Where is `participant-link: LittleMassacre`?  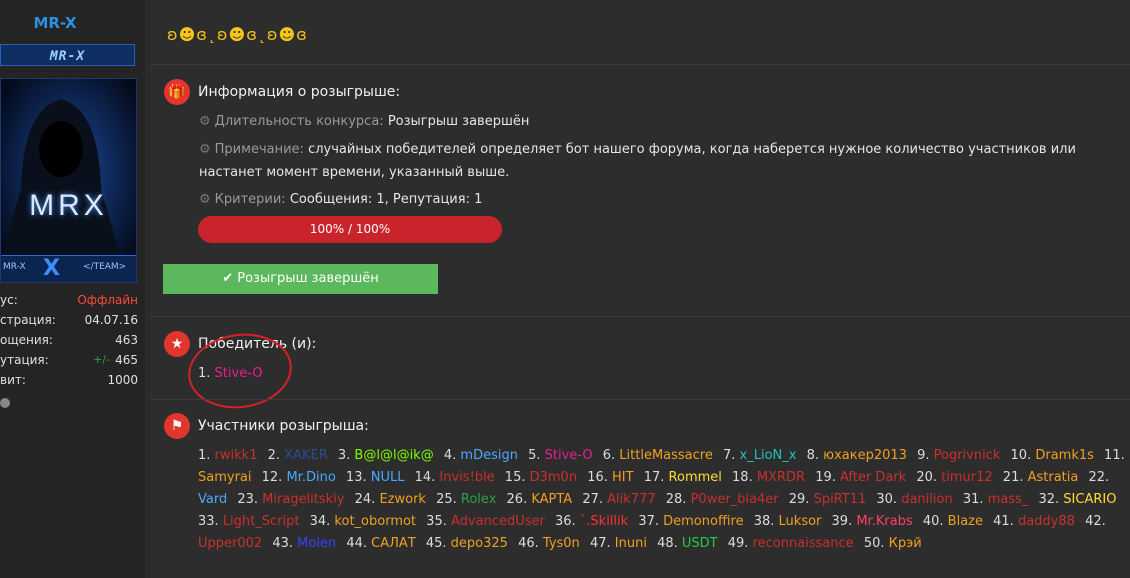
participant-link: LittleMassacre is located at coordinates (666, 455).